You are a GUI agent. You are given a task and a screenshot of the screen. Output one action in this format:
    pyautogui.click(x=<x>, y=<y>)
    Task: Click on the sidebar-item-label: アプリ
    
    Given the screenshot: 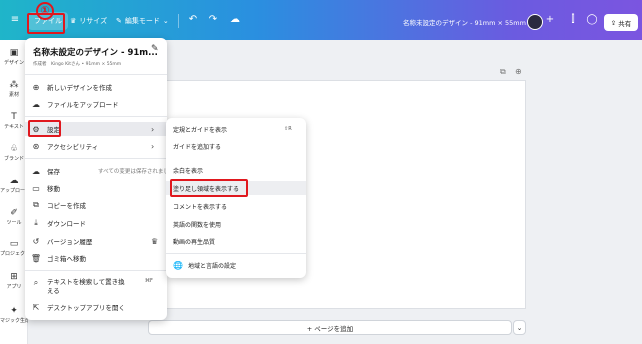 What is the action you would take?
    pyautogui.click(x=14, y=287)
    